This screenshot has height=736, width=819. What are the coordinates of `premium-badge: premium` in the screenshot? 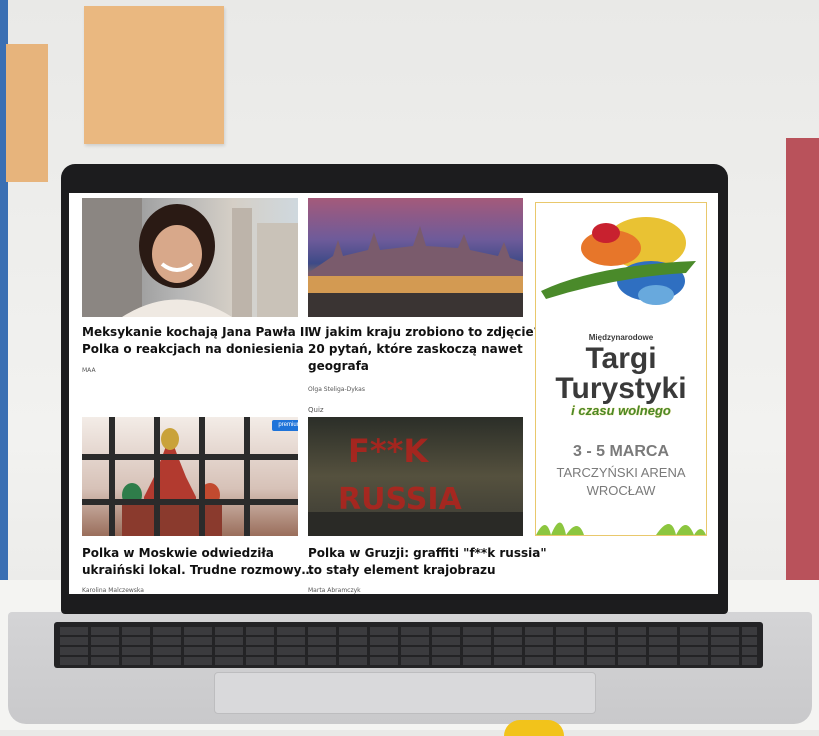 It's located at (285, 425).